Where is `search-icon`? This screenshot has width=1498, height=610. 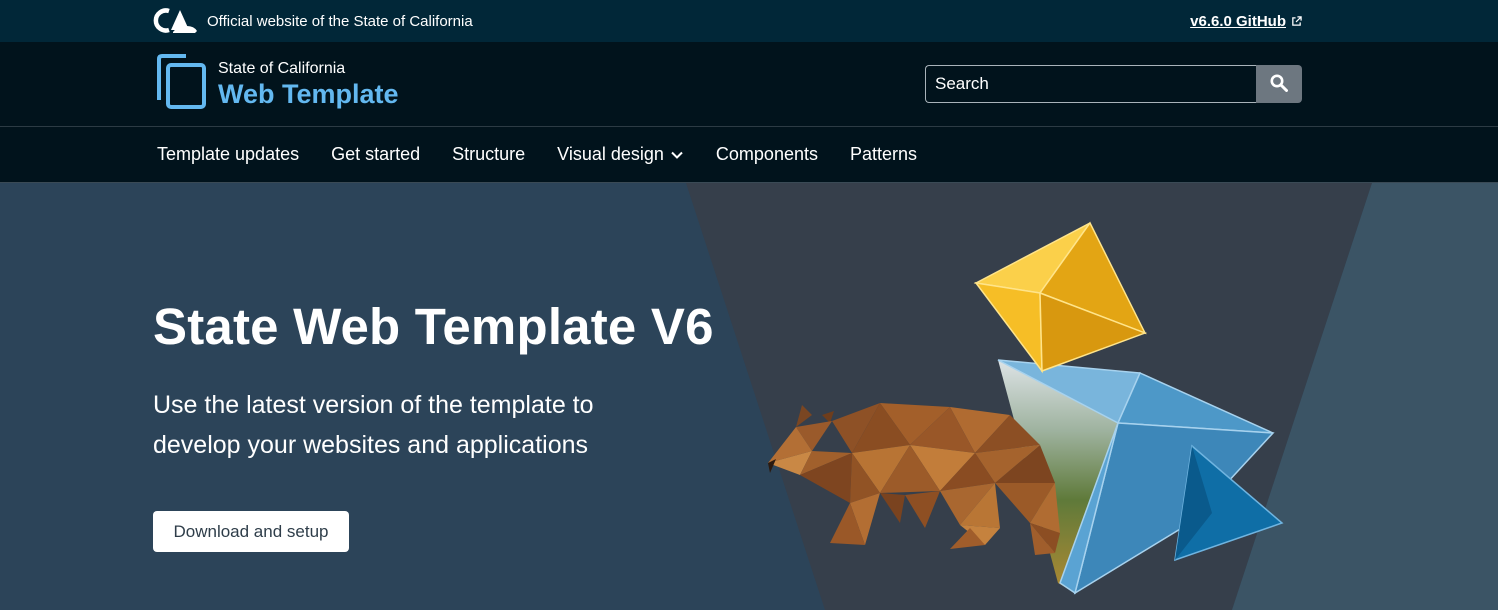 search-icon is located at coordinates (1279, 84).